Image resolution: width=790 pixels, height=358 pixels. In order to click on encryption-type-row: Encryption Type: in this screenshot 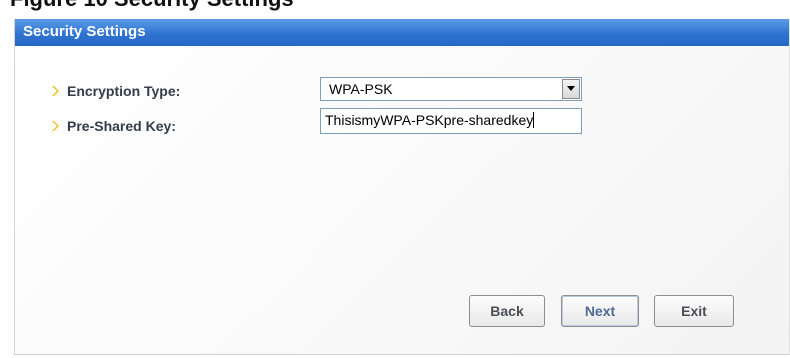, I will do `click(115, 91)`.